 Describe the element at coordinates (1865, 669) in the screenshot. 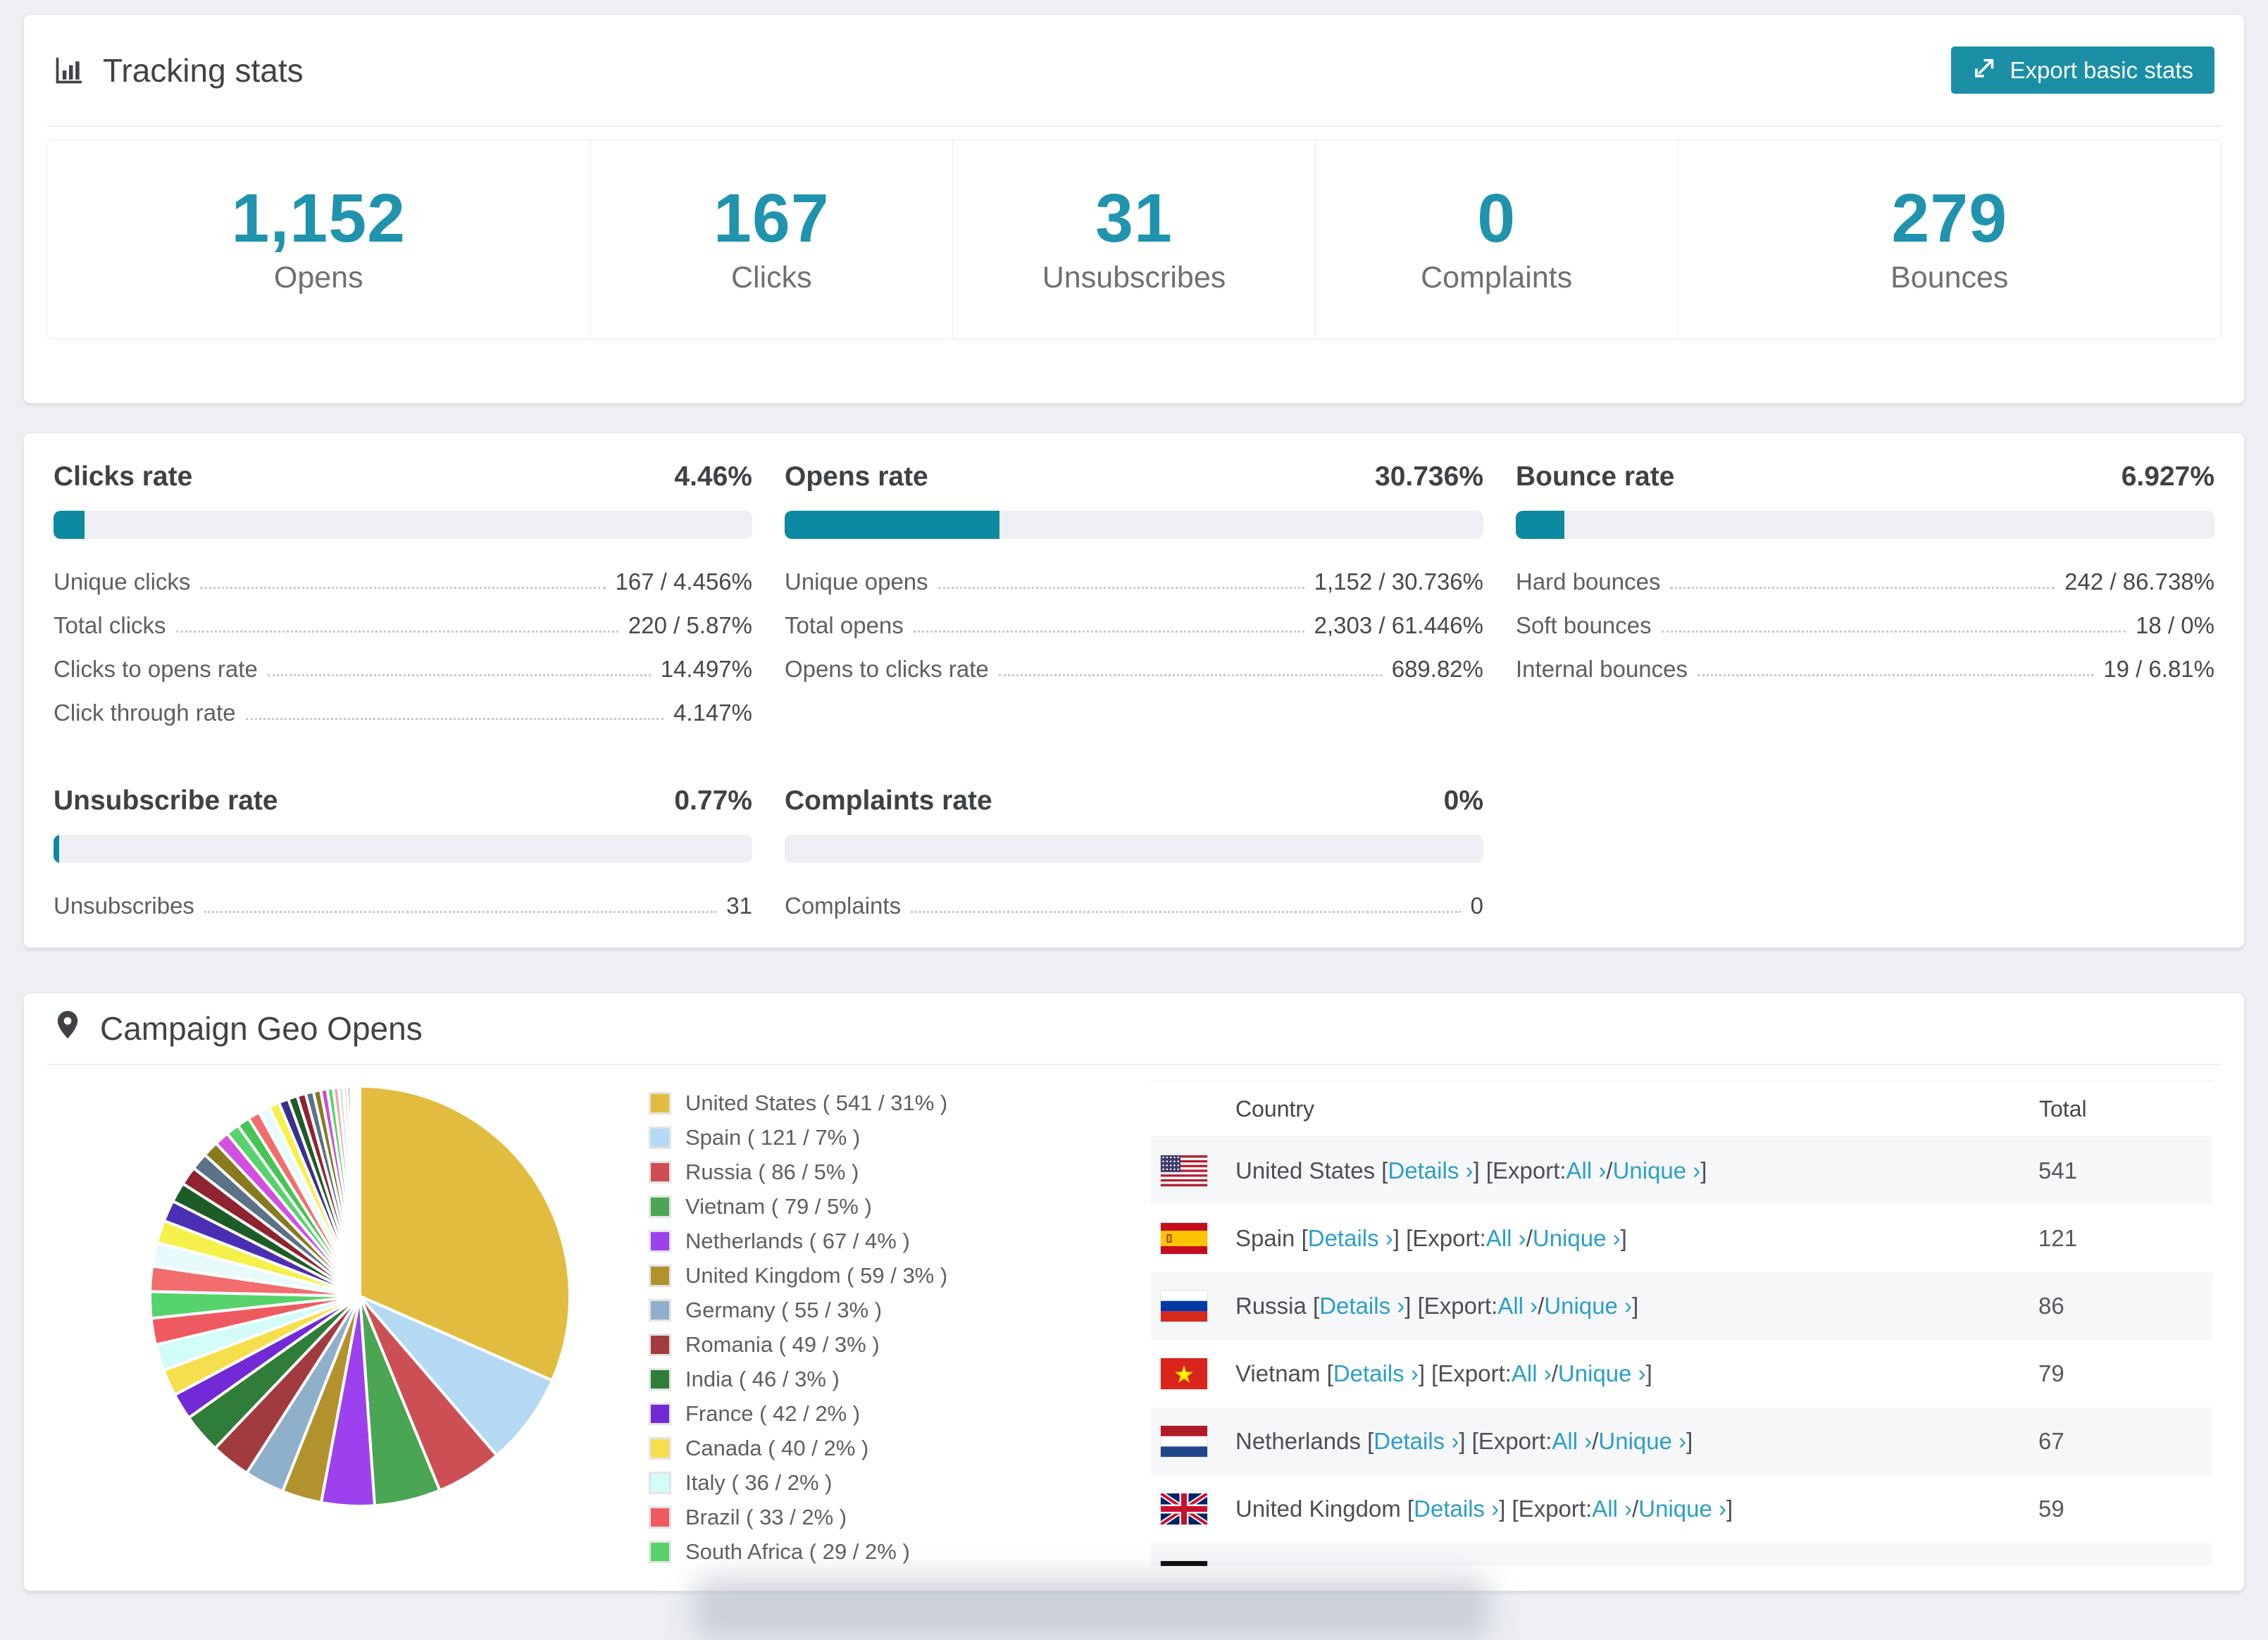

I see `bounce-stat-row: Internal bounces 19 / 6.81%` at that location.